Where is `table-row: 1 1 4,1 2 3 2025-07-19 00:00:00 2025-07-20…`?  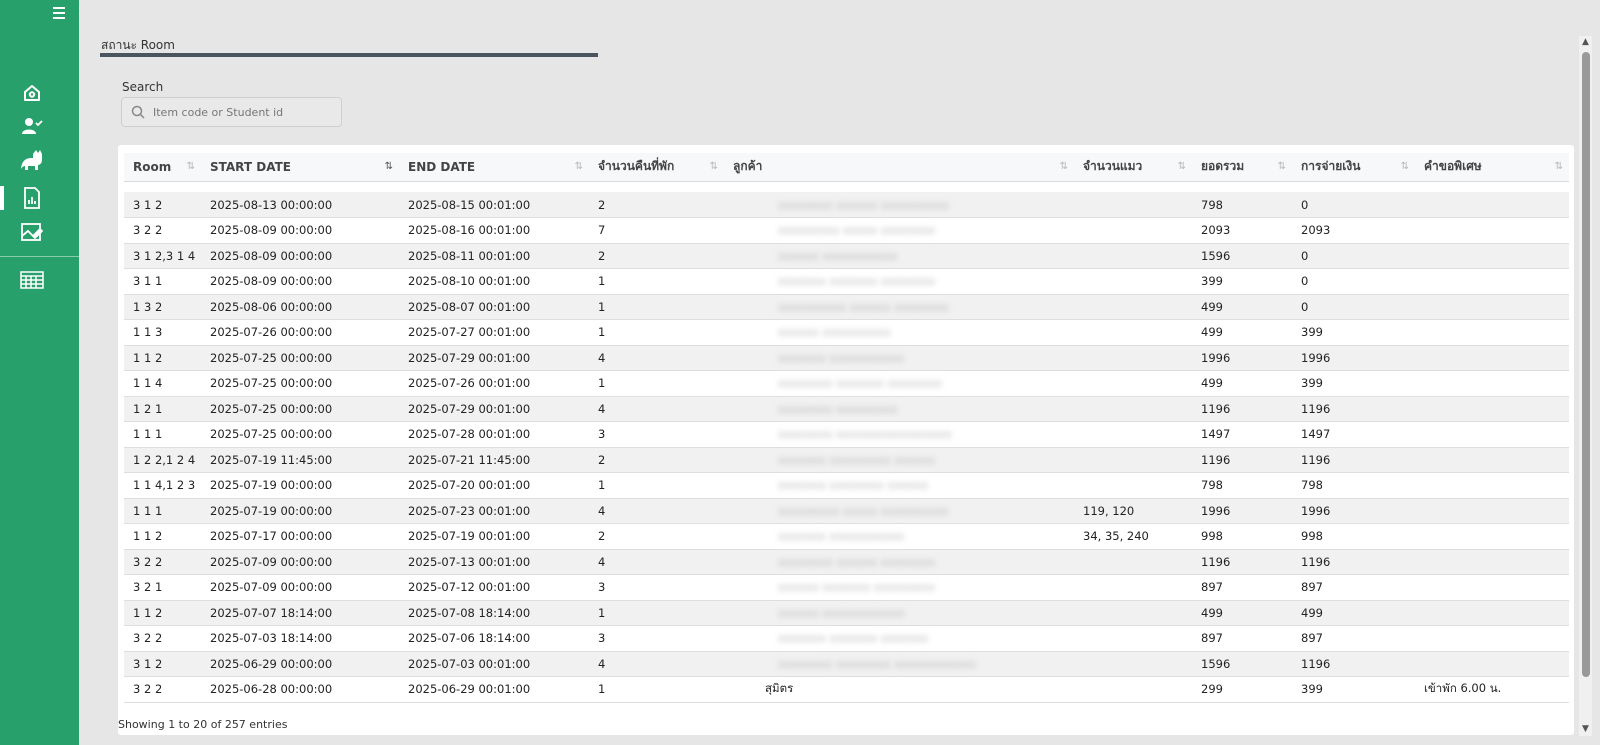 table-row: 1 1 4,1 2 3 2025-07-19 00:00:00 2025-07-20… is located at coordinates (846, 485).